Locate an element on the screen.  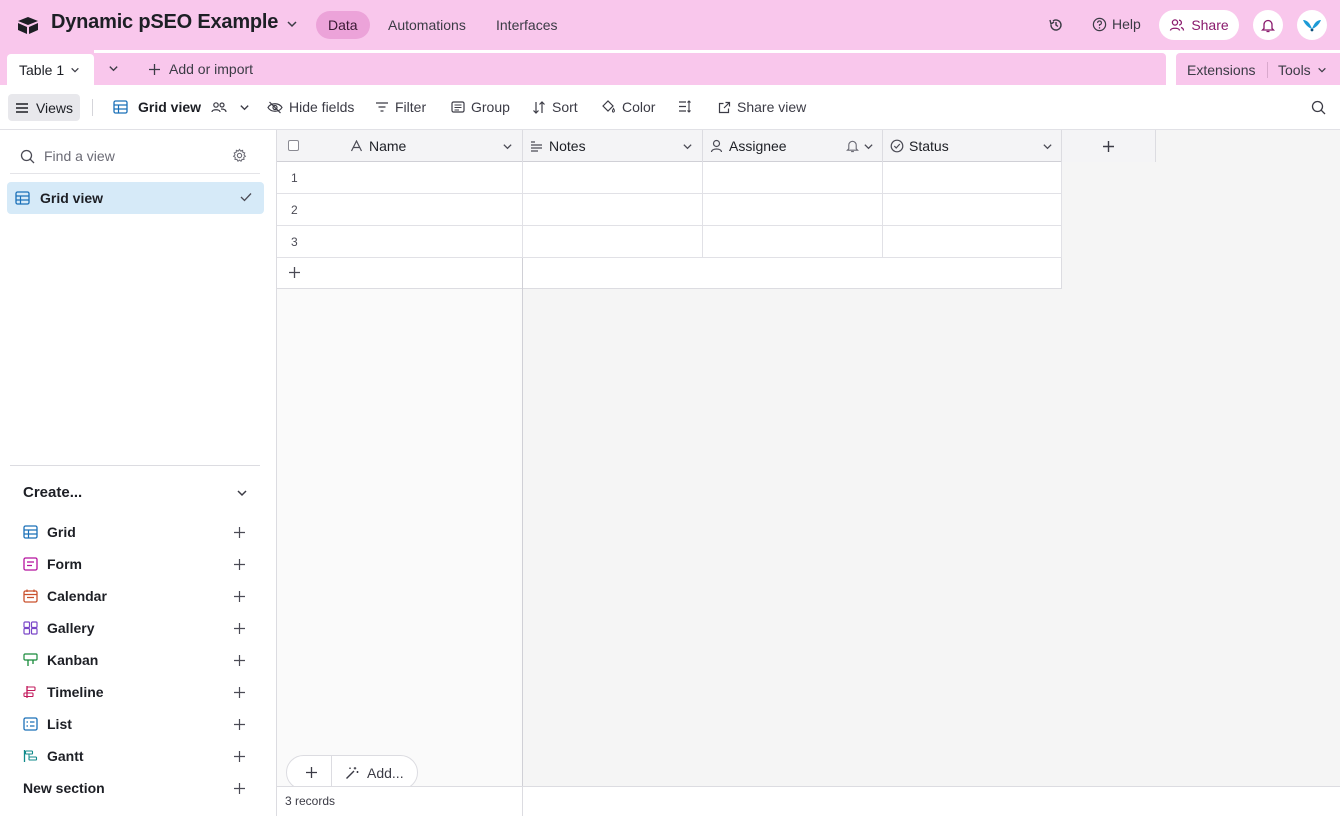
search-icon is located at coordinates (1318, 107).